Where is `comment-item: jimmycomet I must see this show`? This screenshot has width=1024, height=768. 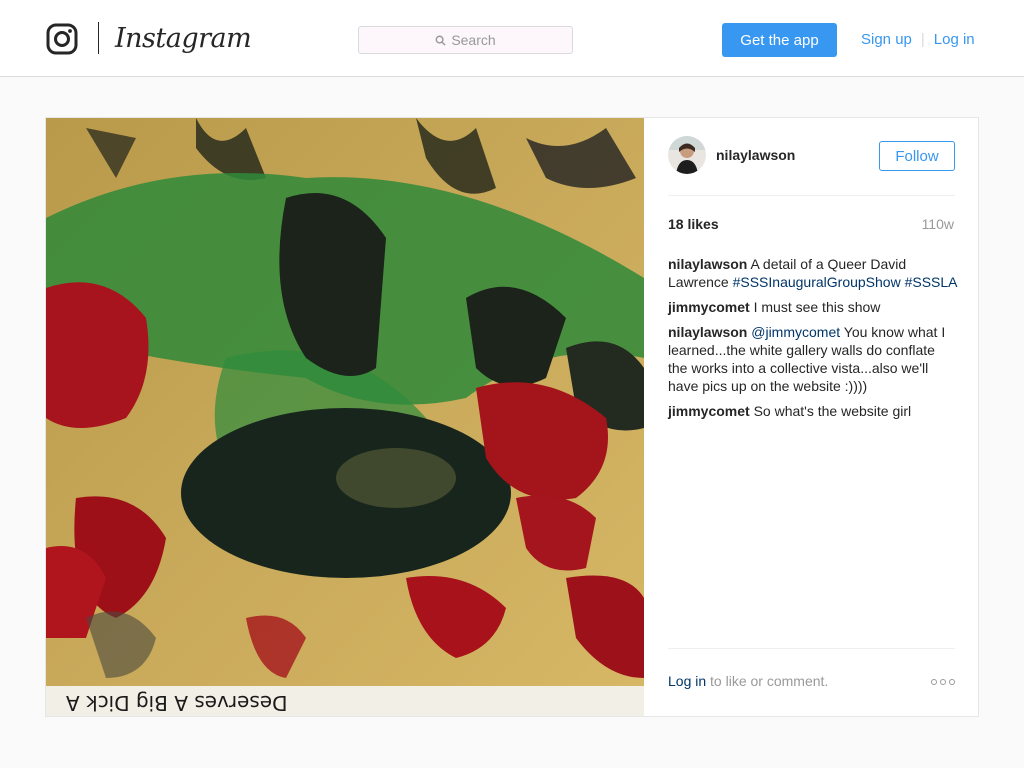
comment-item: jimmycomet I must see this show is located at coordinates (813, 307).